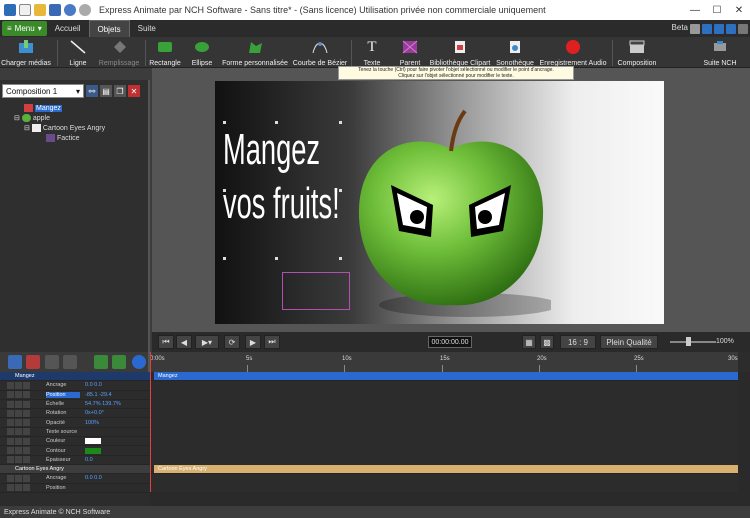  I want to click on move-up-icon, so click(101, 362).